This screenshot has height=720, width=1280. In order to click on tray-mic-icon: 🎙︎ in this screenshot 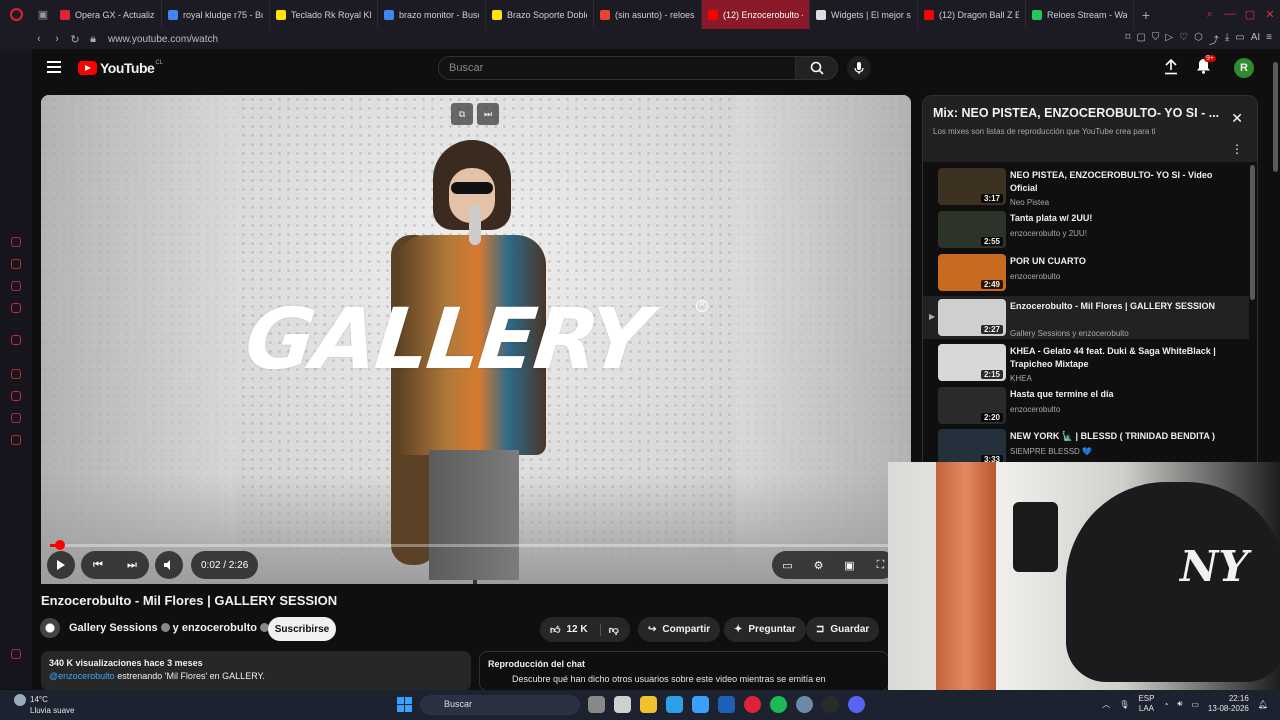, I will do `click(1124, 704)`.